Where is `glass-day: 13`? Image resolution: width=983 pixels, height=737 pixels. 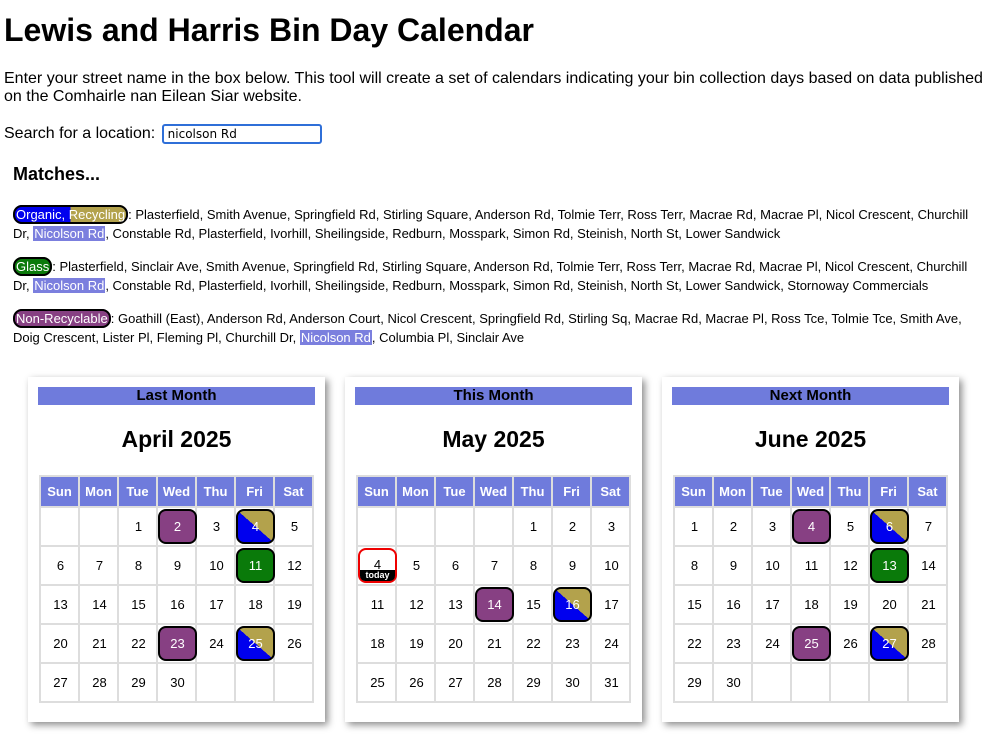 glass-day: 13 is located at coordinates (889, 565).